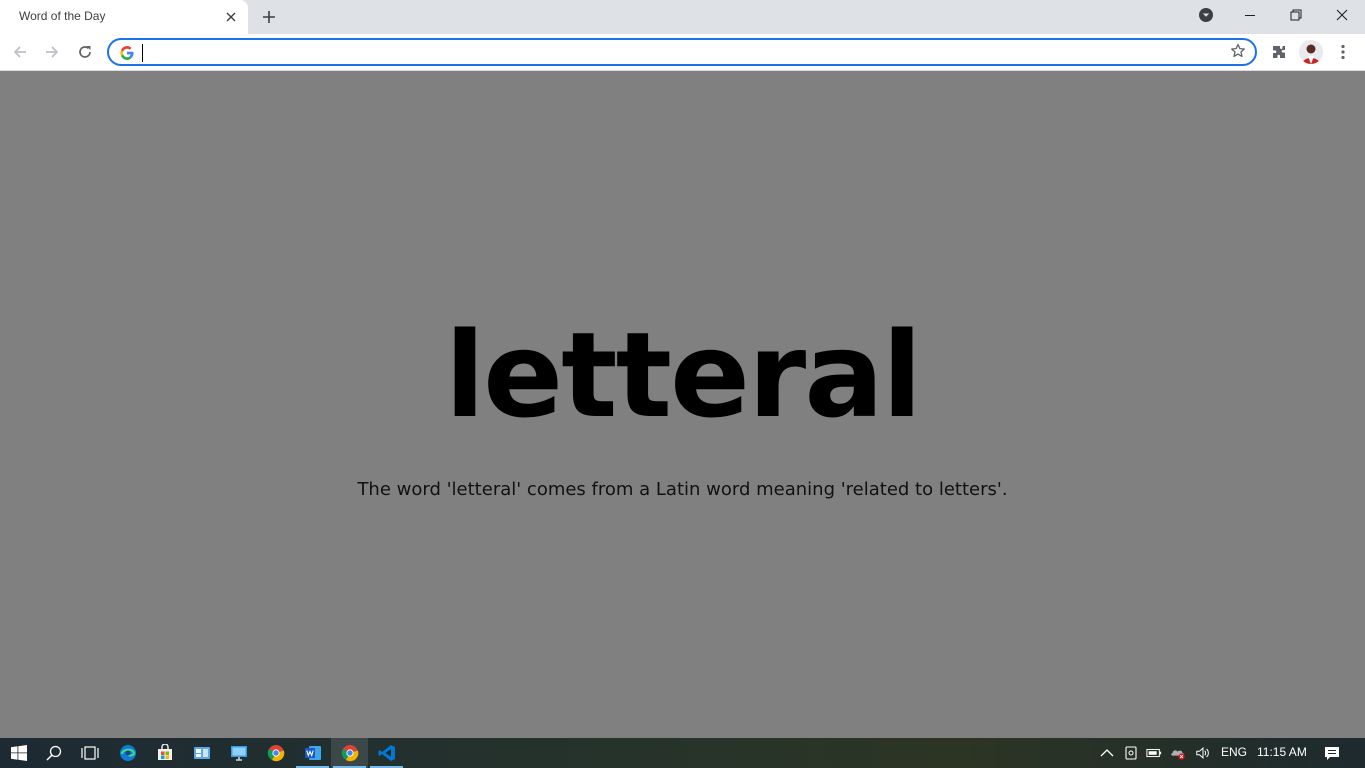 The width and height of the screenshot is (1365, 768). What do you see at coordinates (1332, 753) in the screenshot?
I see `notifications-icon` at bounding box center [1332, 753].